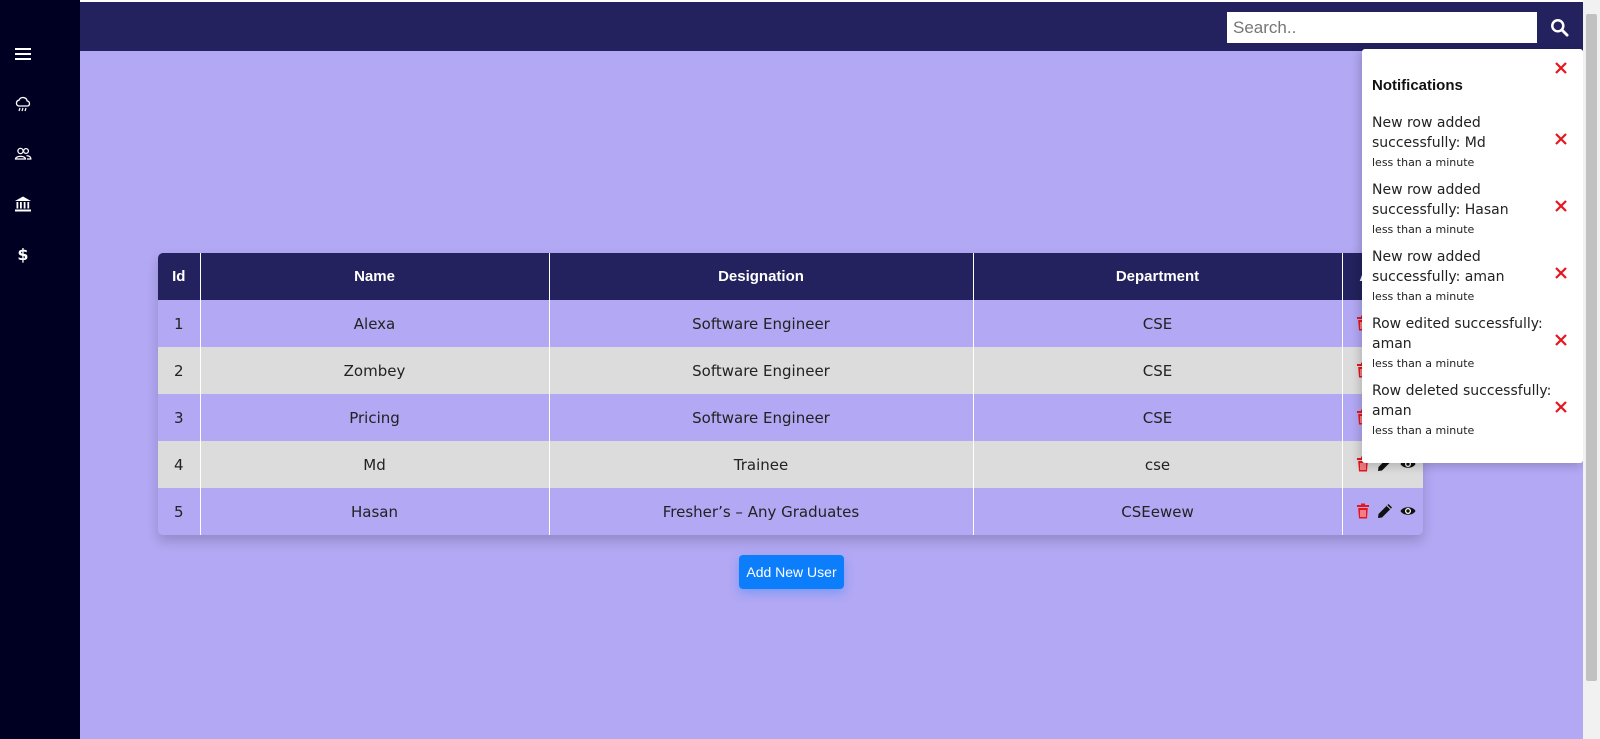 The image size is (1600, 739). What do you see at coordinates (1438, 267) in the screenshot?
I see `notification-message: New row added successfully: aman` at bounding box center [1438, 267].